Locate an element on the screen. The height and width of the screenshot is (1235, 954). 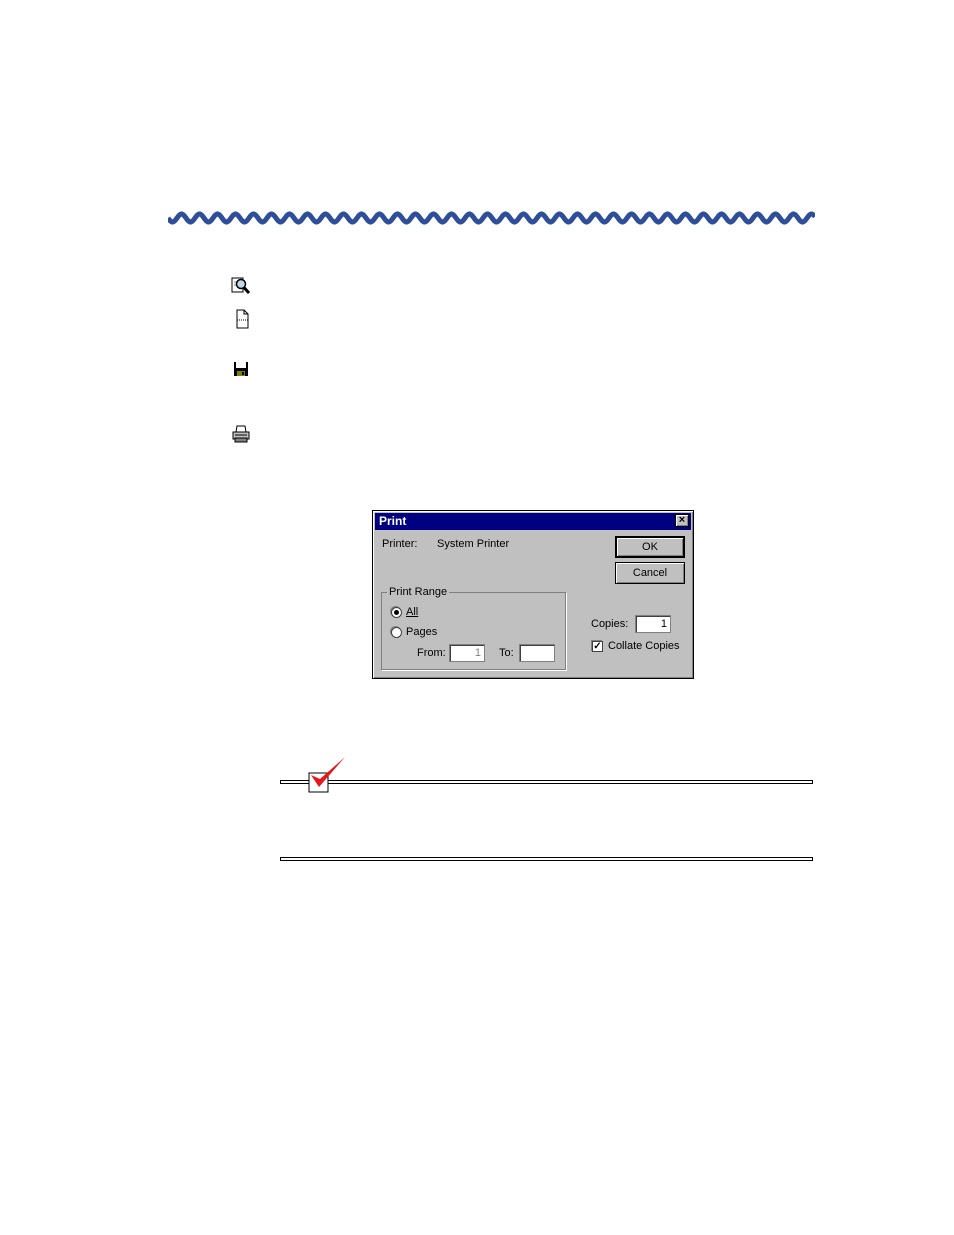
collate-checkbox: ✓ is located at coordinates (597, 646).